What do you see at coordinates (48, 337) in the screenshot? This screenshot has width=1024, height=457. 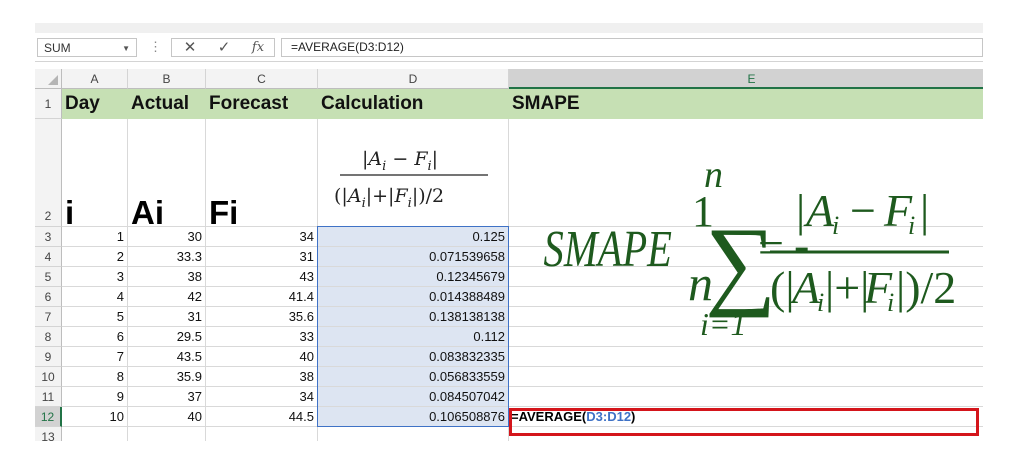 I see `row-header-8: 8` at bounding box center [48, 337].